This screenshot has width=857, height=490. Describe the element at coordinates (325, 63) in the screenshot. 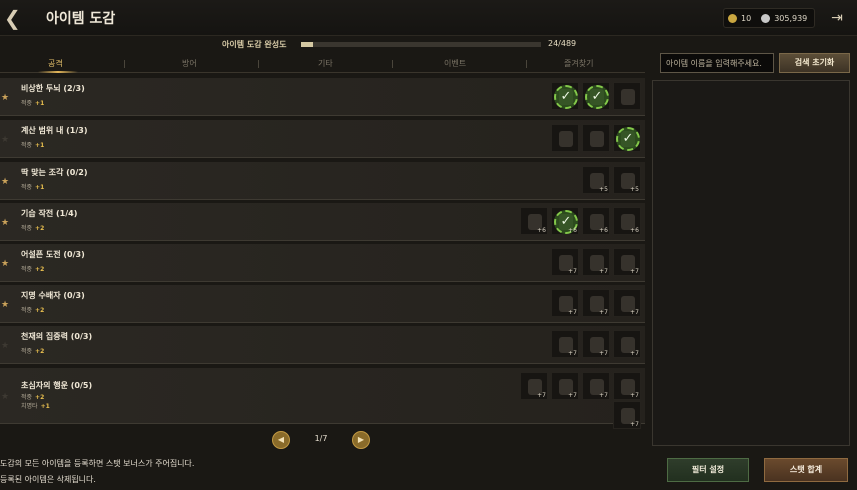

I see `tab-etc: 기타` at that location.